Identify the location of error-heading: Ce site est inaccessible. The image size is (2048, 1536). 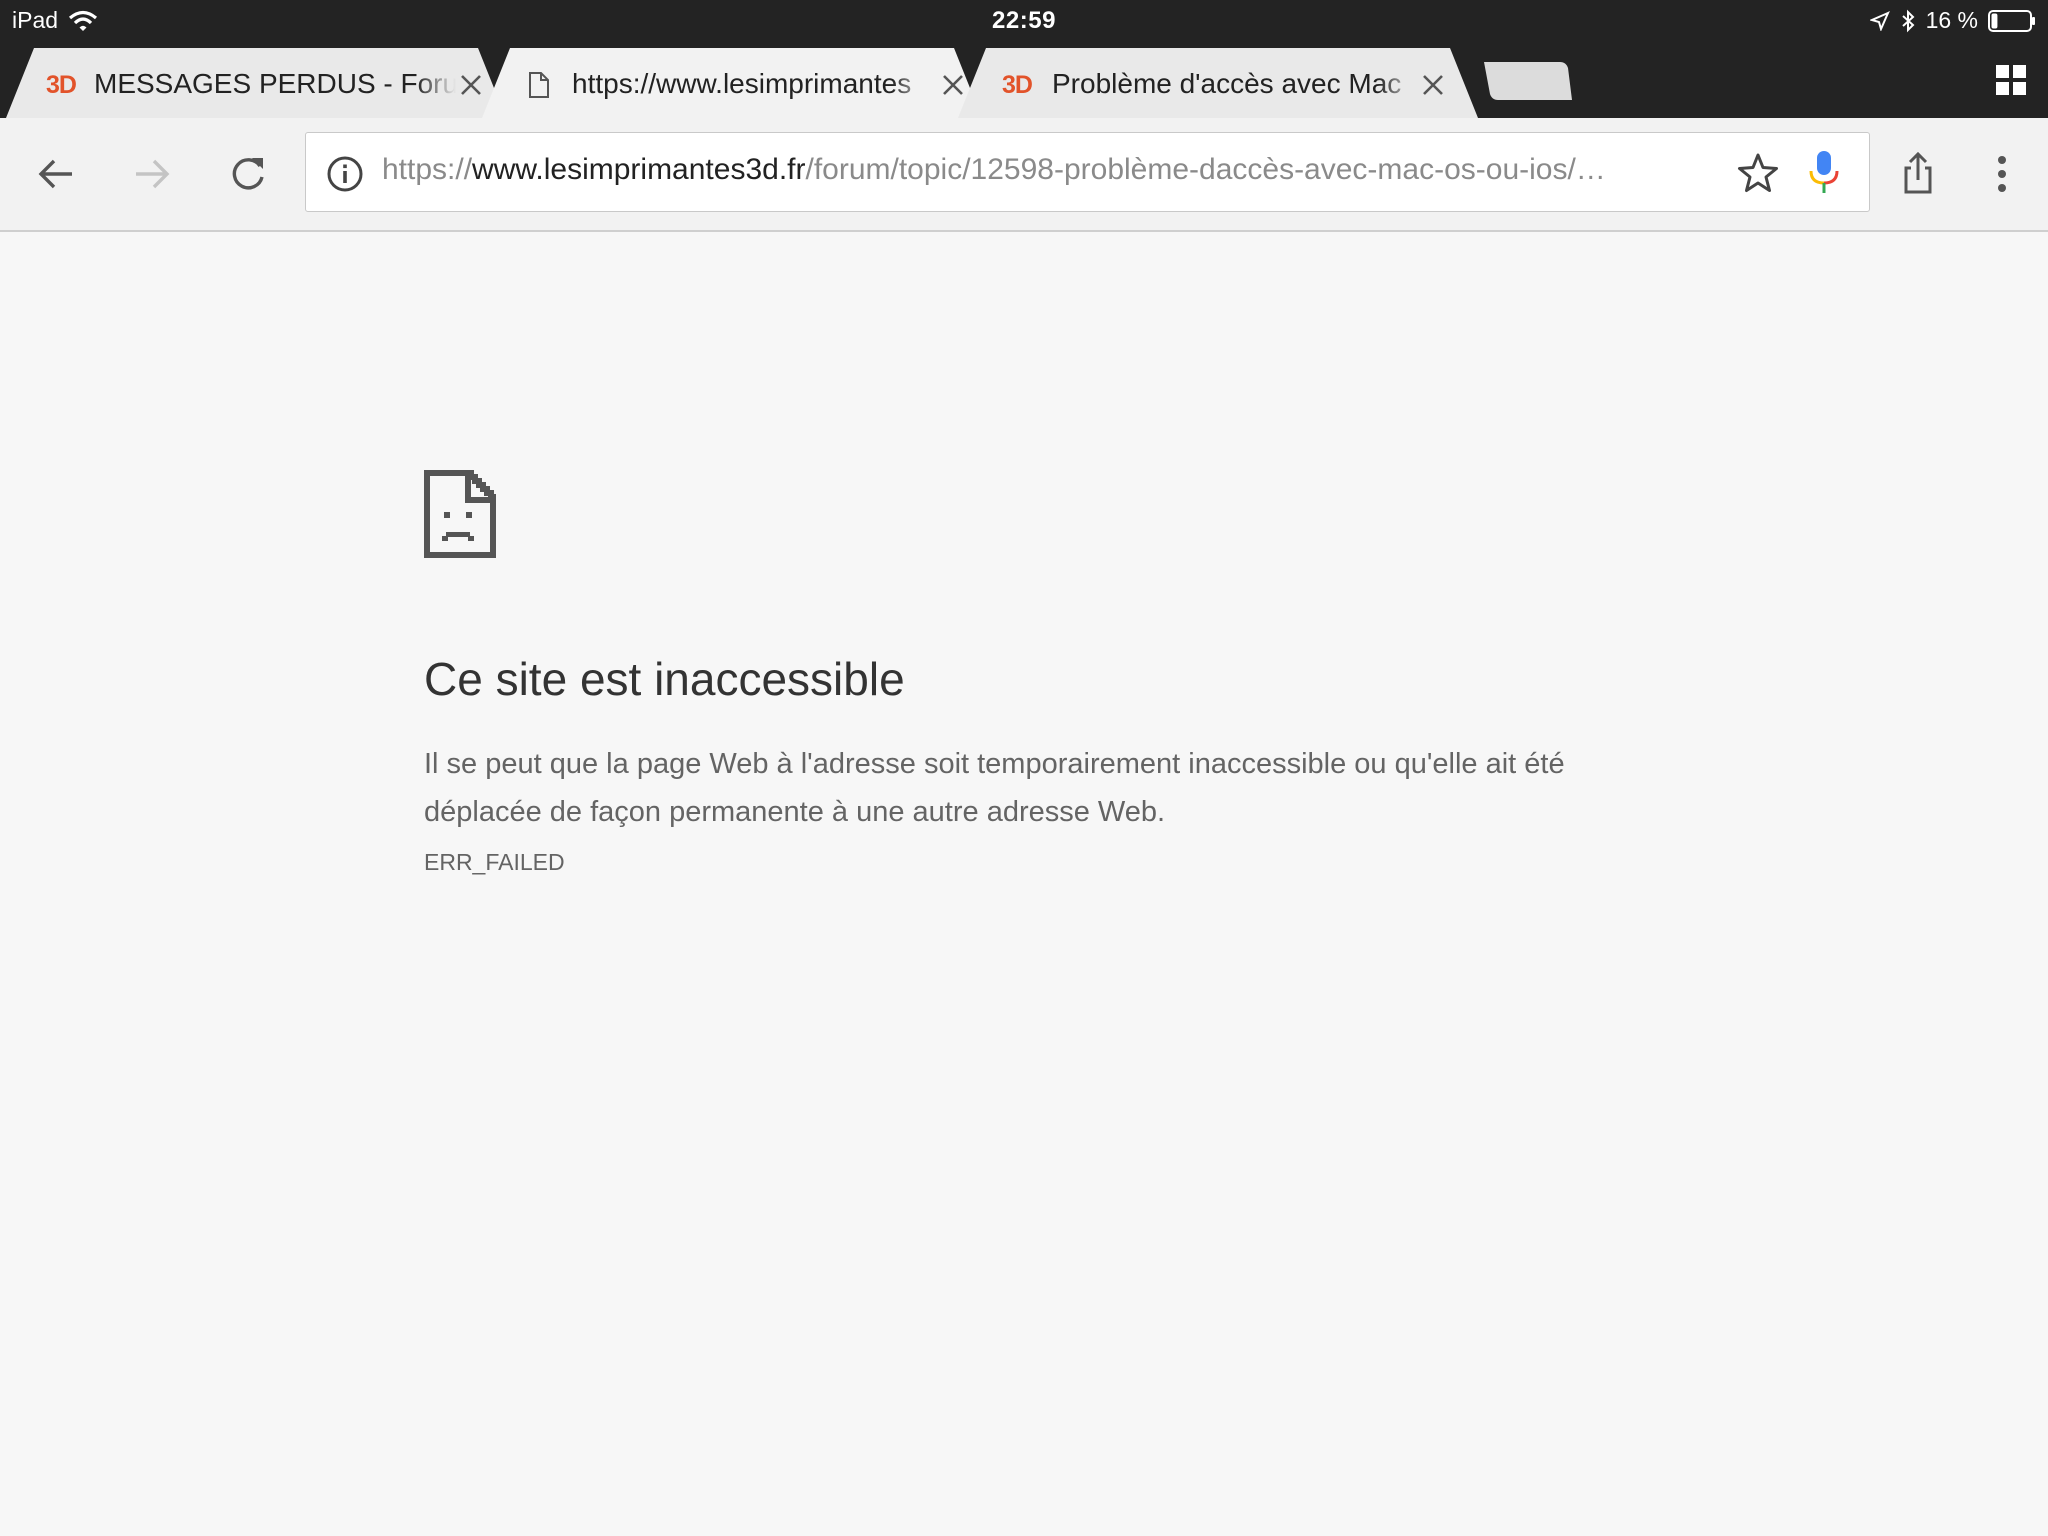
(664, 679).